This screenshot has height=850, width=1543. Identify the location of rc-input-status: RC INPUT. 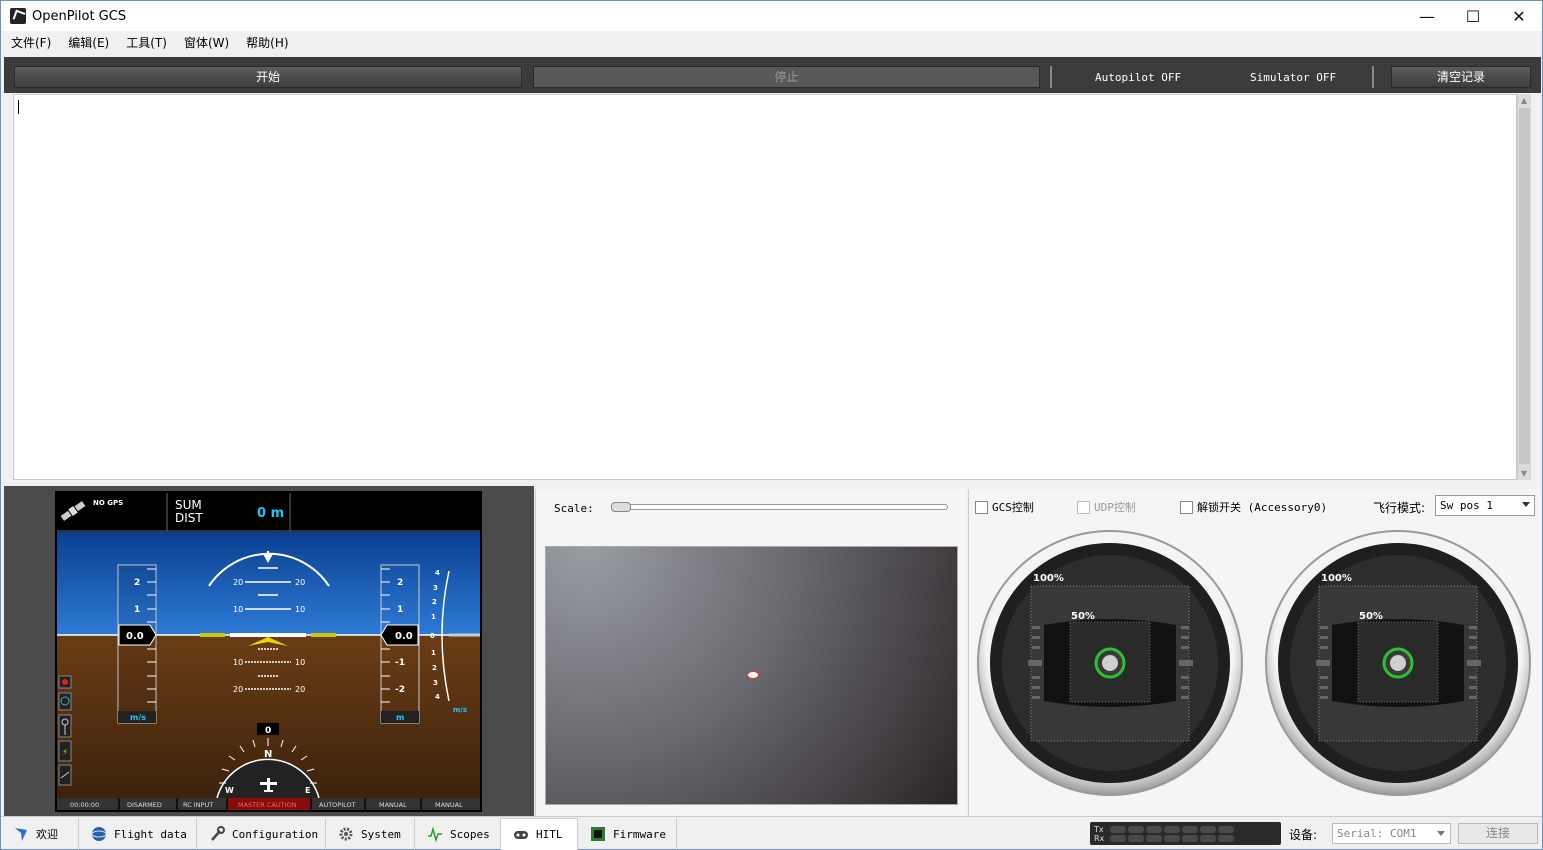
(198, 805).